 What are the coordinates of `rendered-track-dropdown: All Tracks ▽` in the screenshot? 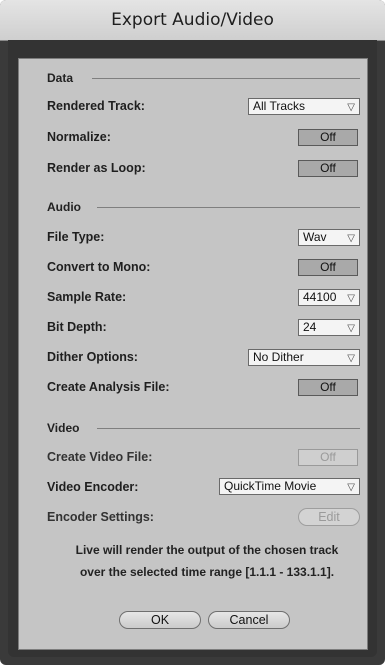 It's located at (304, 106).